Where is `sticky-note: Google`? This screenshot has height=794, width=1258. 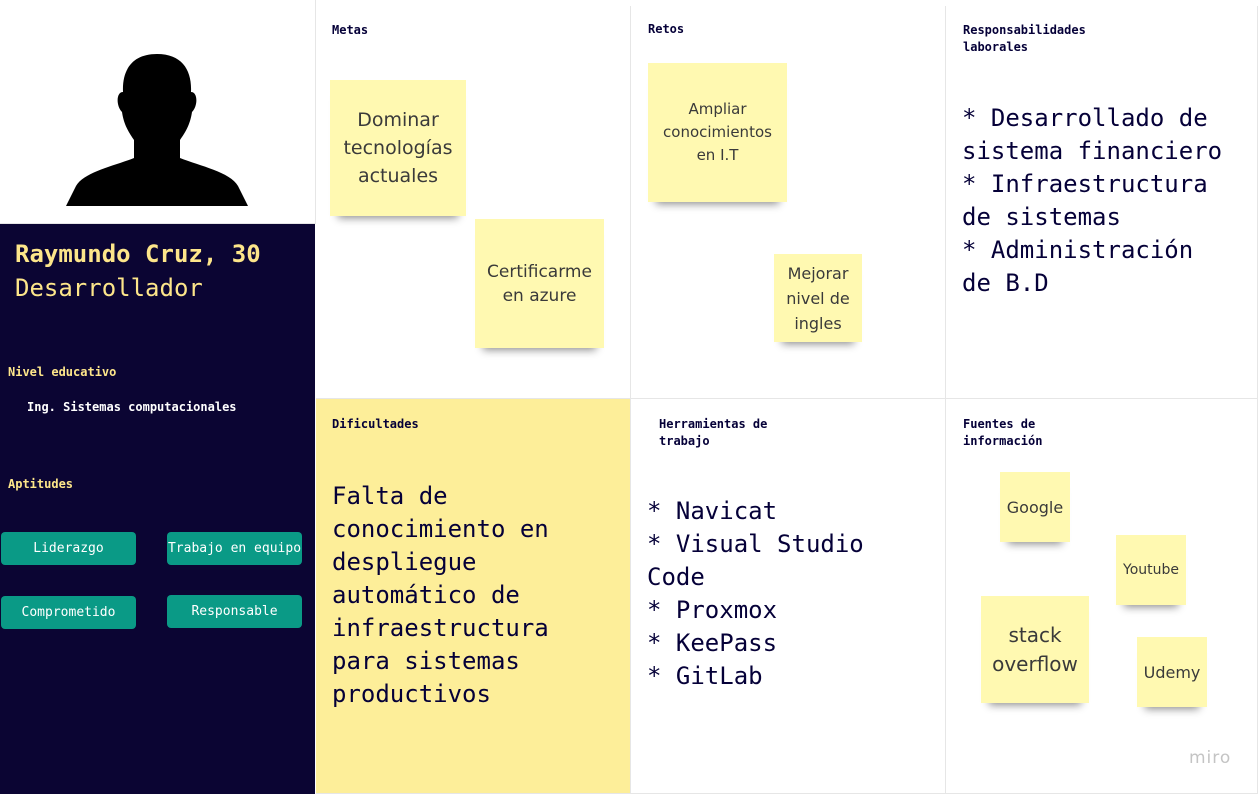
sticky-note: Google is located at coordinates (1035, 507).